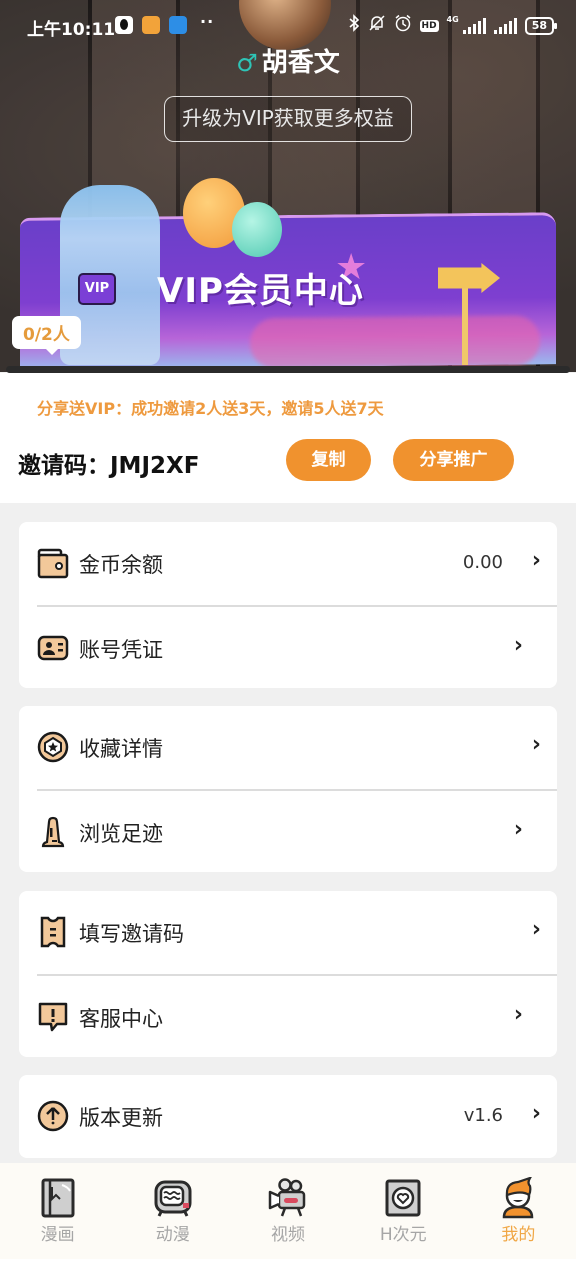 This screenshot has width=576, height=1280. What do you see at coordinates (53, 1017) in the screenshot?
I see `support-icon` at bounding box center [53, 1017].